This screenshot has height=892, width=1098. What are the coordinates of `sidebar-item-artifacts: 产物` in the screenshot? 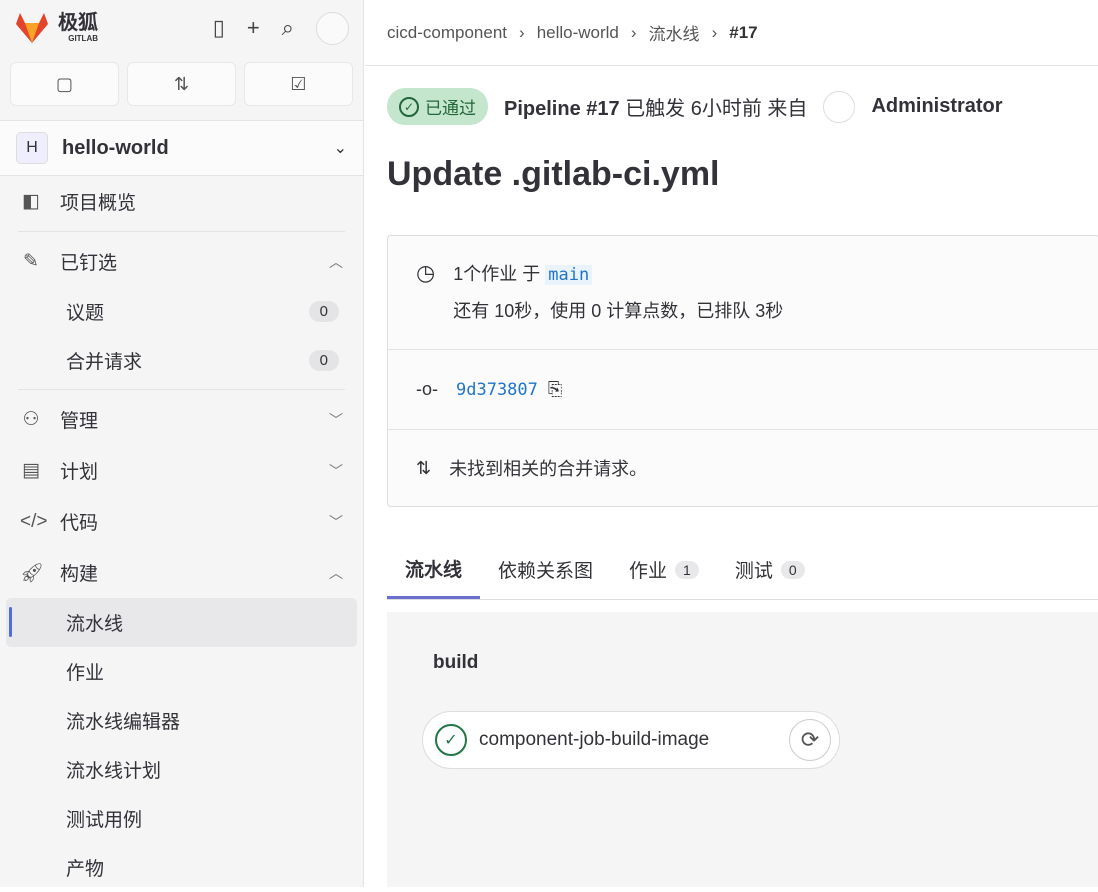 It's located at (181, 867).